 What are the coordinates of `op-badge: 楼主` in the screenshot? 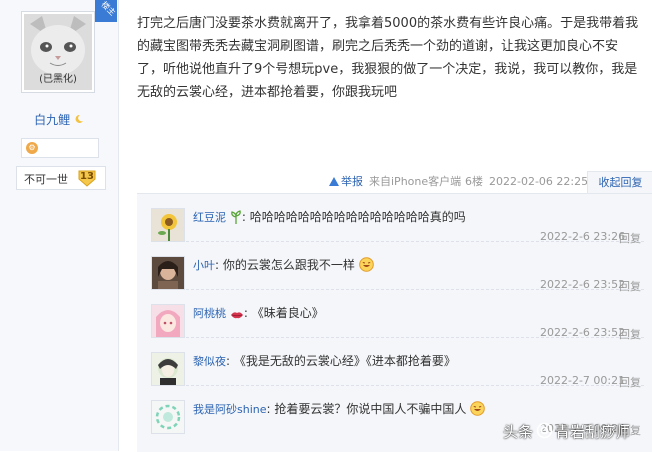 It's located at (106, 11).